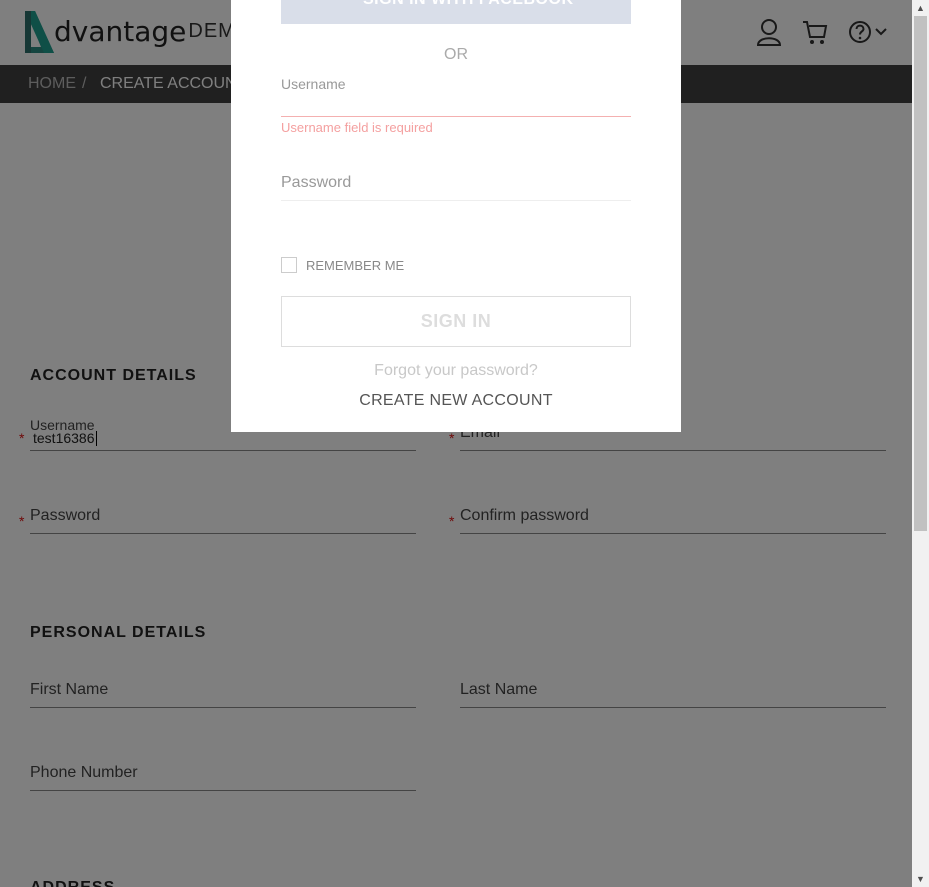 The height and width of the screenshot is (887, 929). I want to click on facebook-signin-button: SIGN IN WITH FACEBOOK, so click(456, 12).